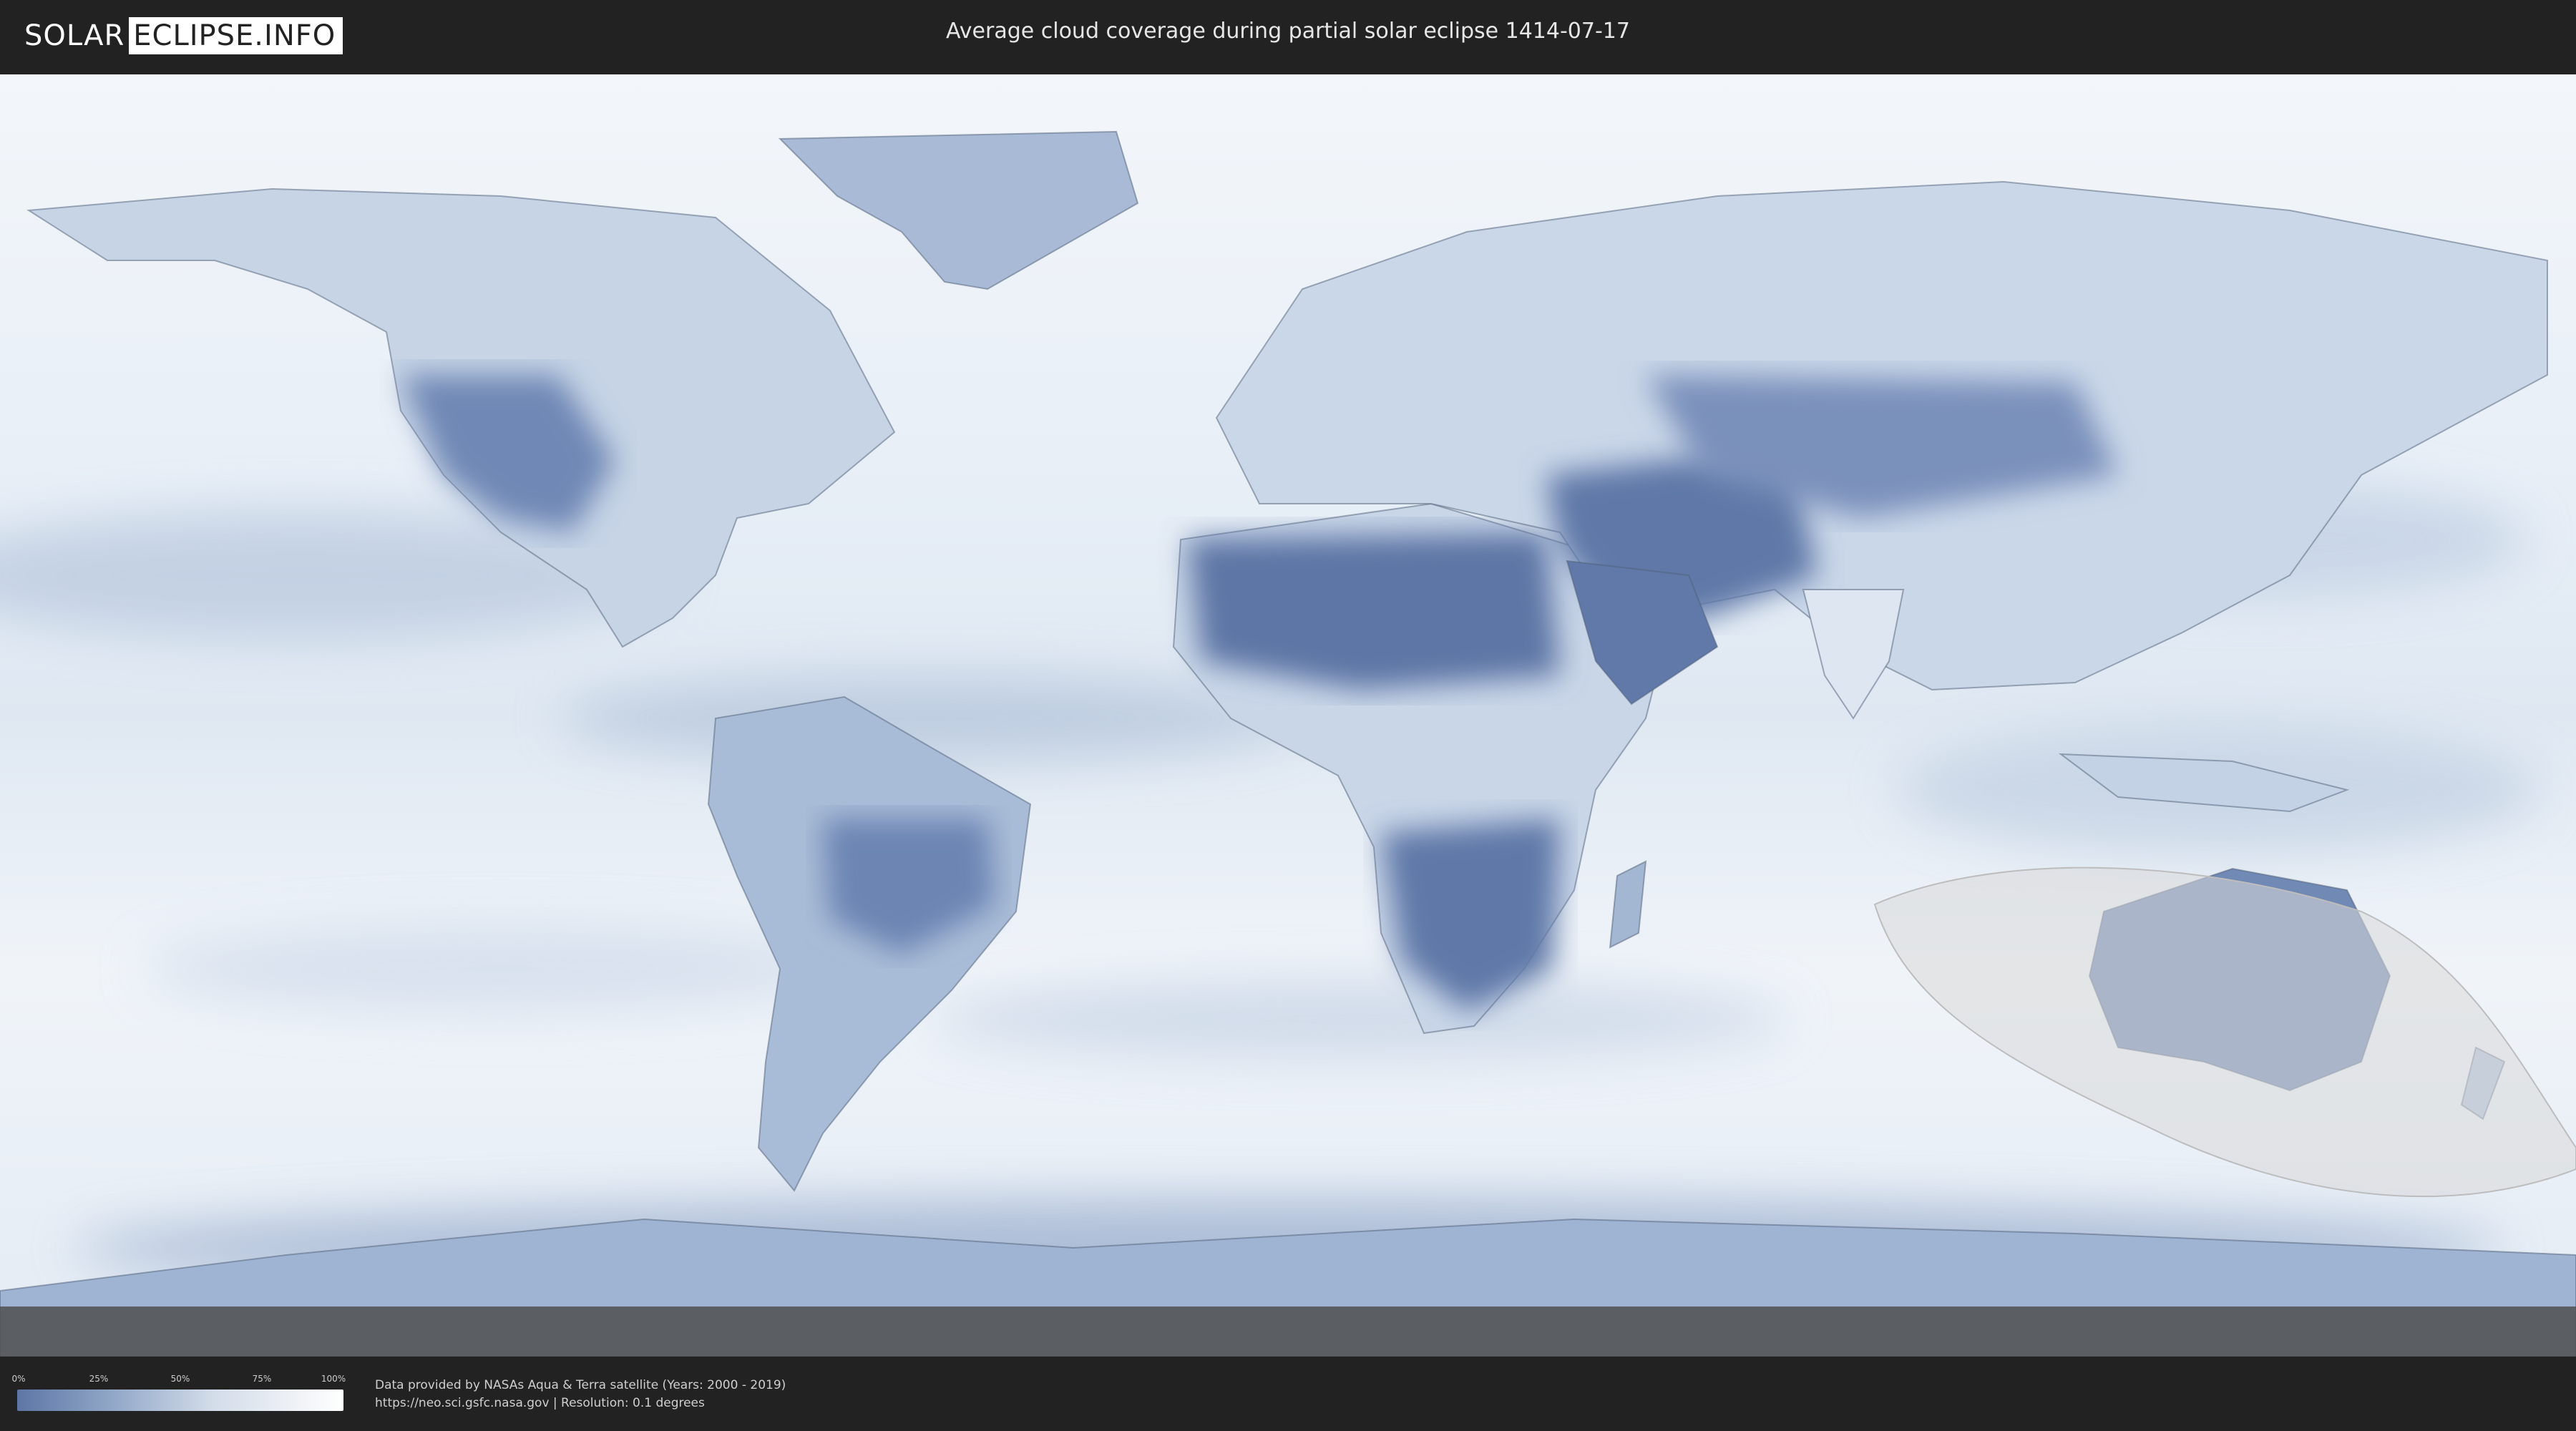 The height and width of the screenshot is (1431, 2576). Describe the element at coordinates (333, 1379) in the screenshot. I see `legend-tick-100: 100%` at that location.